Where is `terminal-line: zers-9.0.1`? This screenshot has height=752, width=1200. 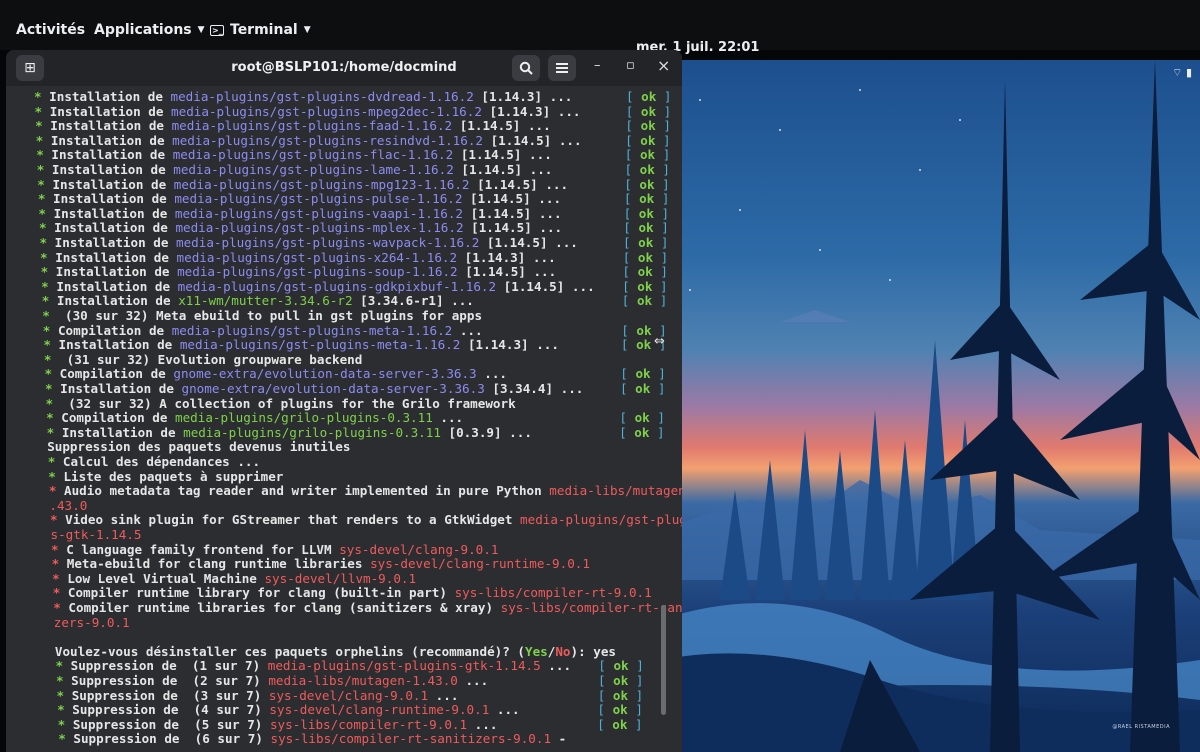 terminal-line: zers-9.0.1 is located at coordinates (92, 622).